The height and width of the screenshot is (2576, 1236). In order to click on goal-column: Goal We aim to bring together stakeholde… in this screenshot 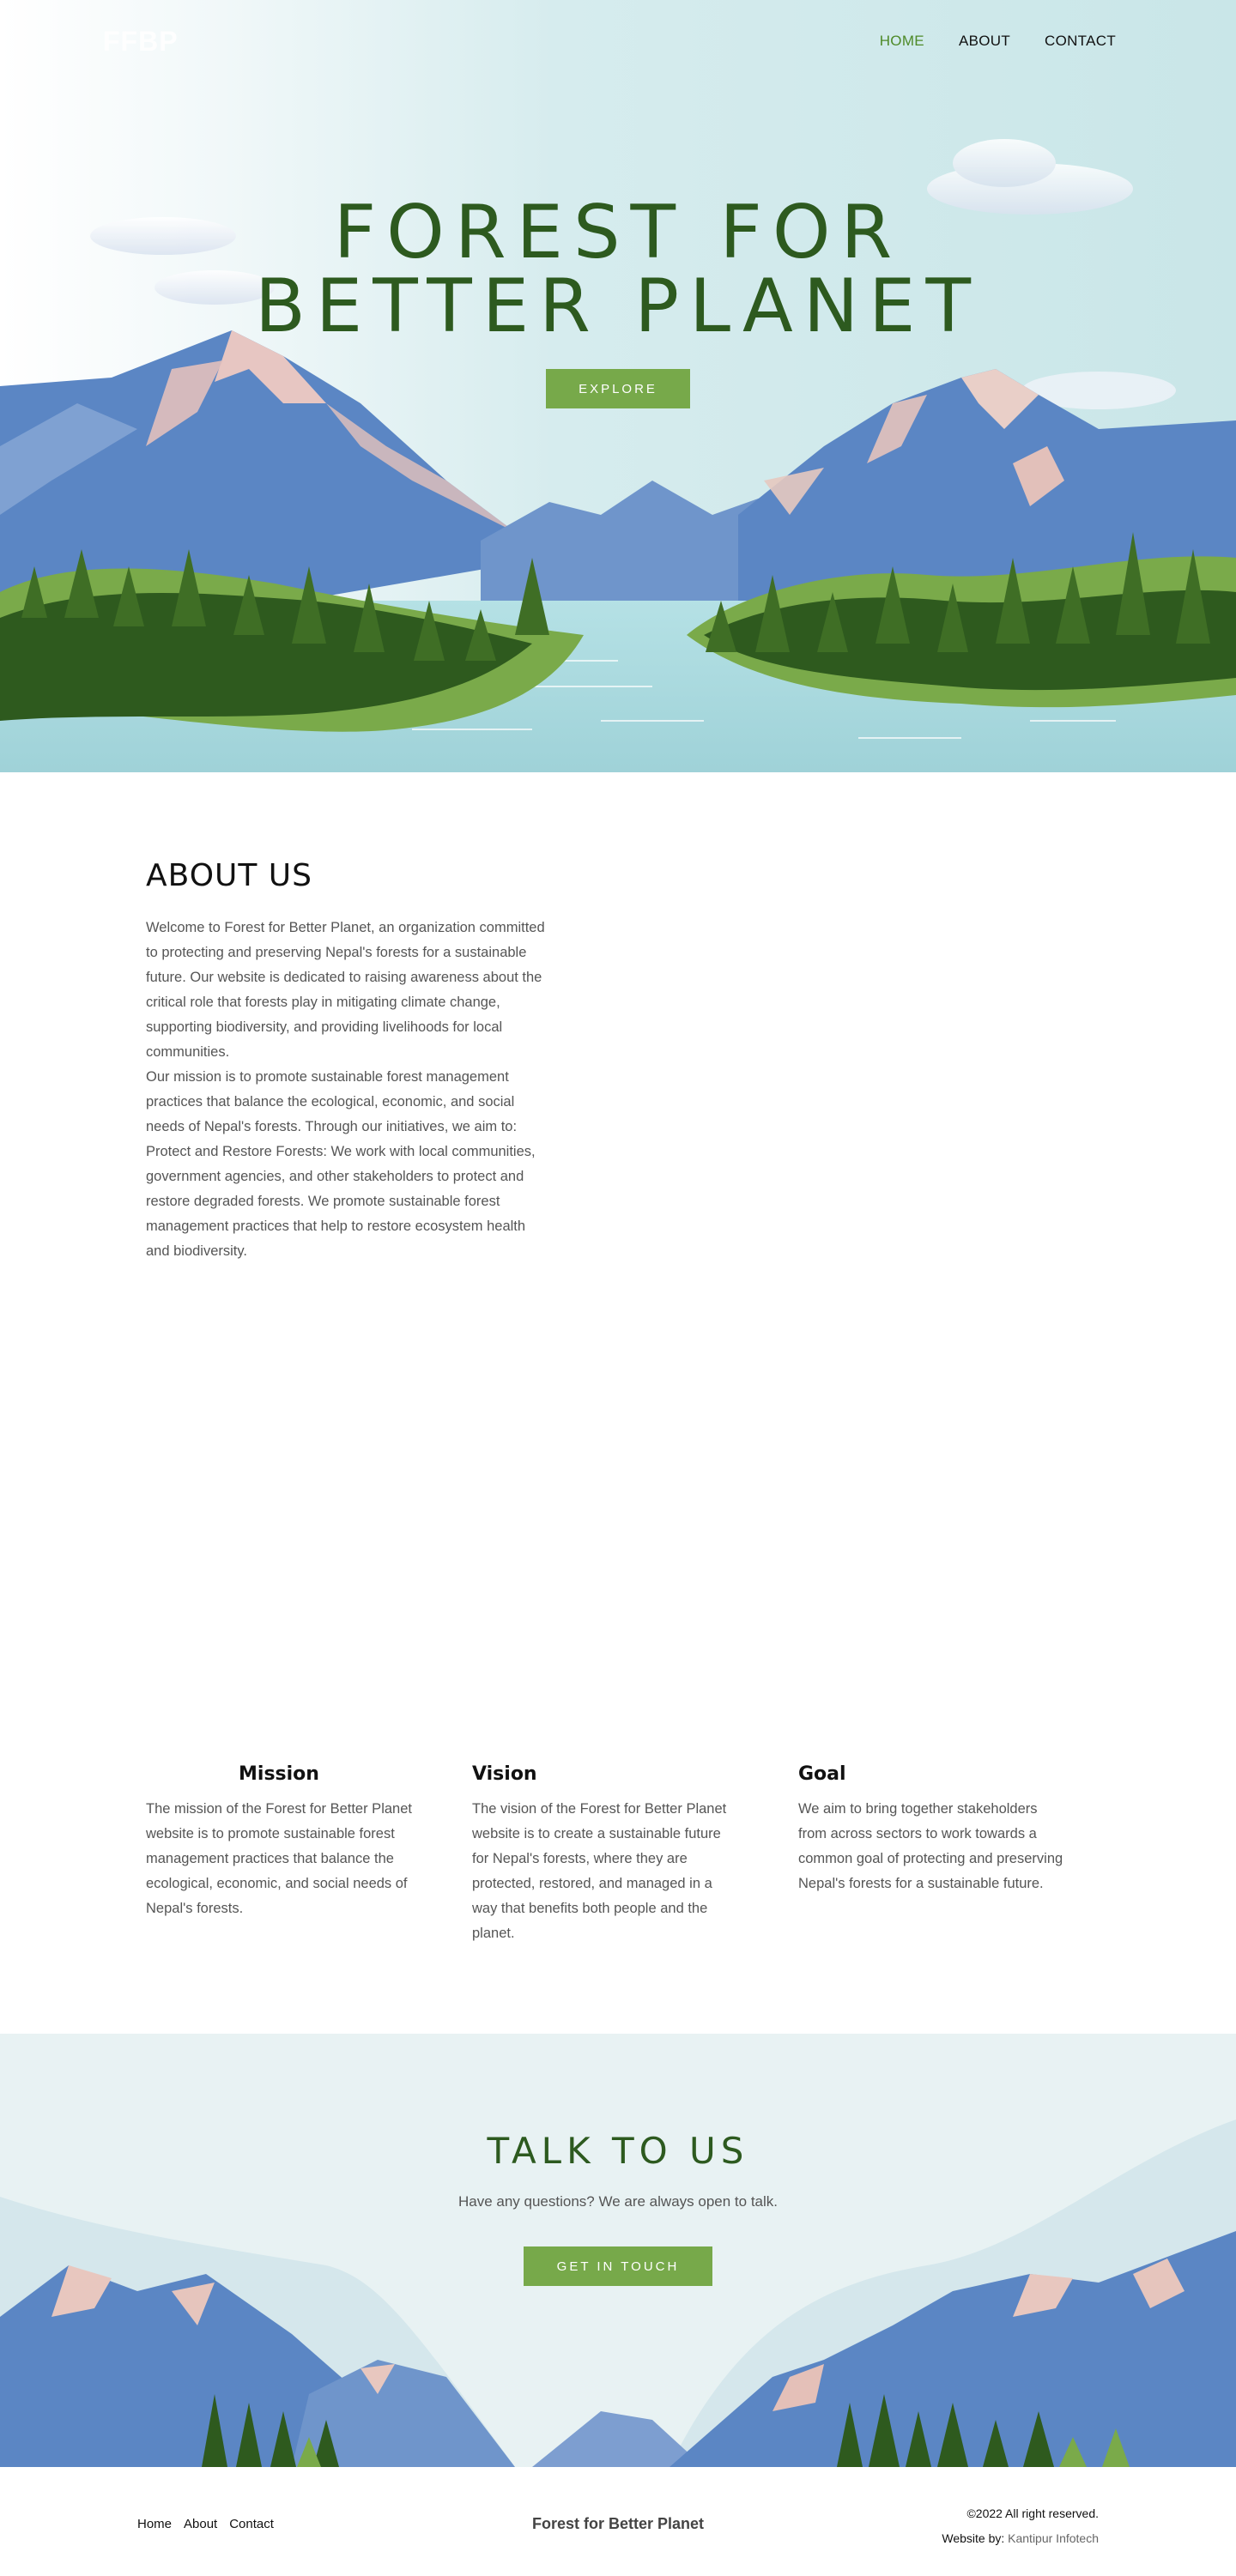, I will do `click(931, 1830)`.